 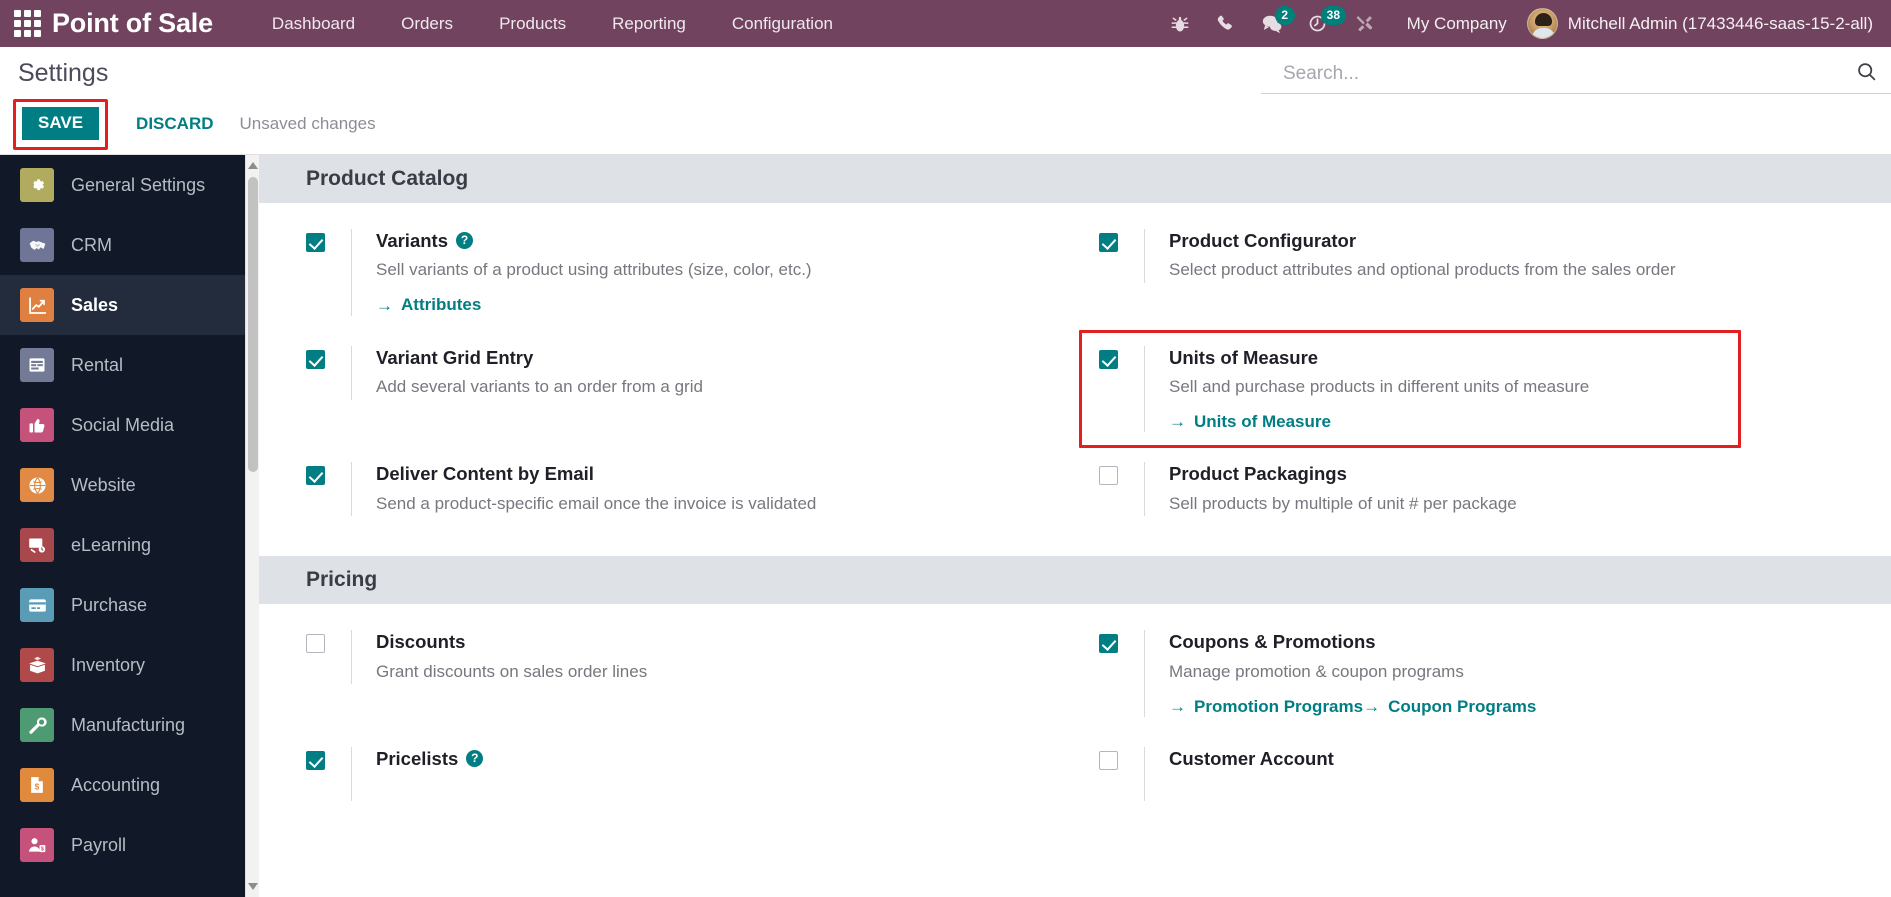 I want to click on bug-icon, so click(x=1180, y=23).